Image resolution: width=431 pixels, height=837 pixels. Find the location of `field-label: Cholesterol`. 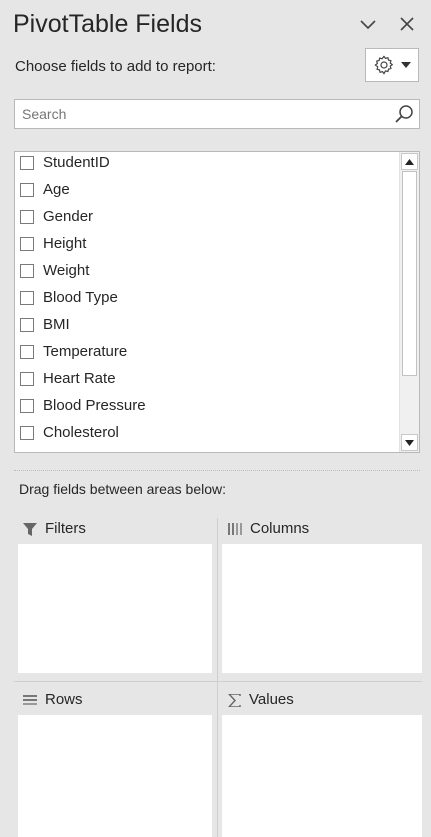

field-label: Cholesterol is located at coordinates (81, 432).